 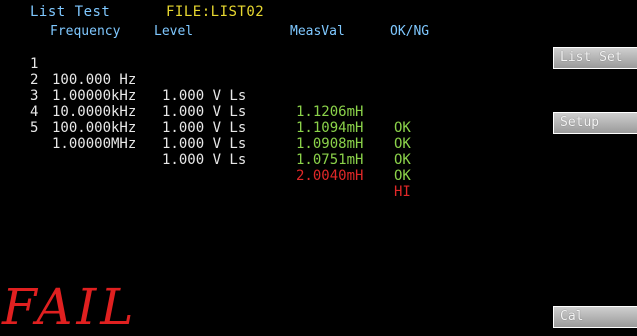 I want to click on list-set-button: List Set, so click(x=595, y=58).